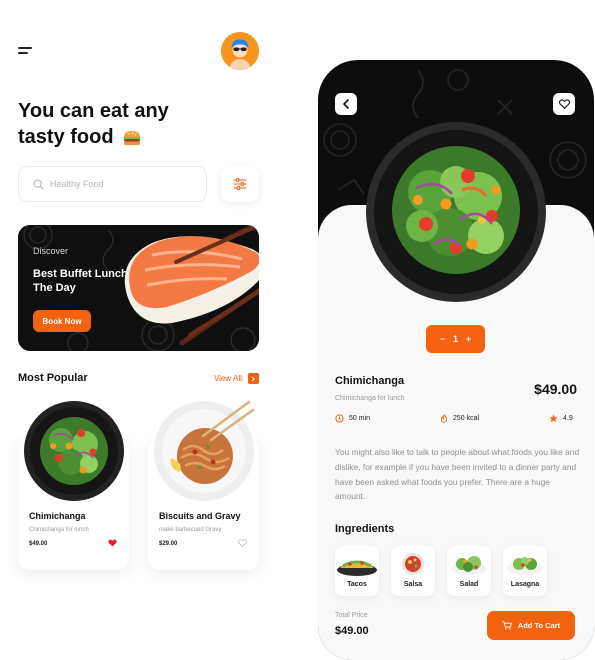 Image resolution: width=595 pixels, height=660 pixels. Describe the element at coordinates (466, 418) in the screenshot. I see `calories-value: 250 kcal` at that location.